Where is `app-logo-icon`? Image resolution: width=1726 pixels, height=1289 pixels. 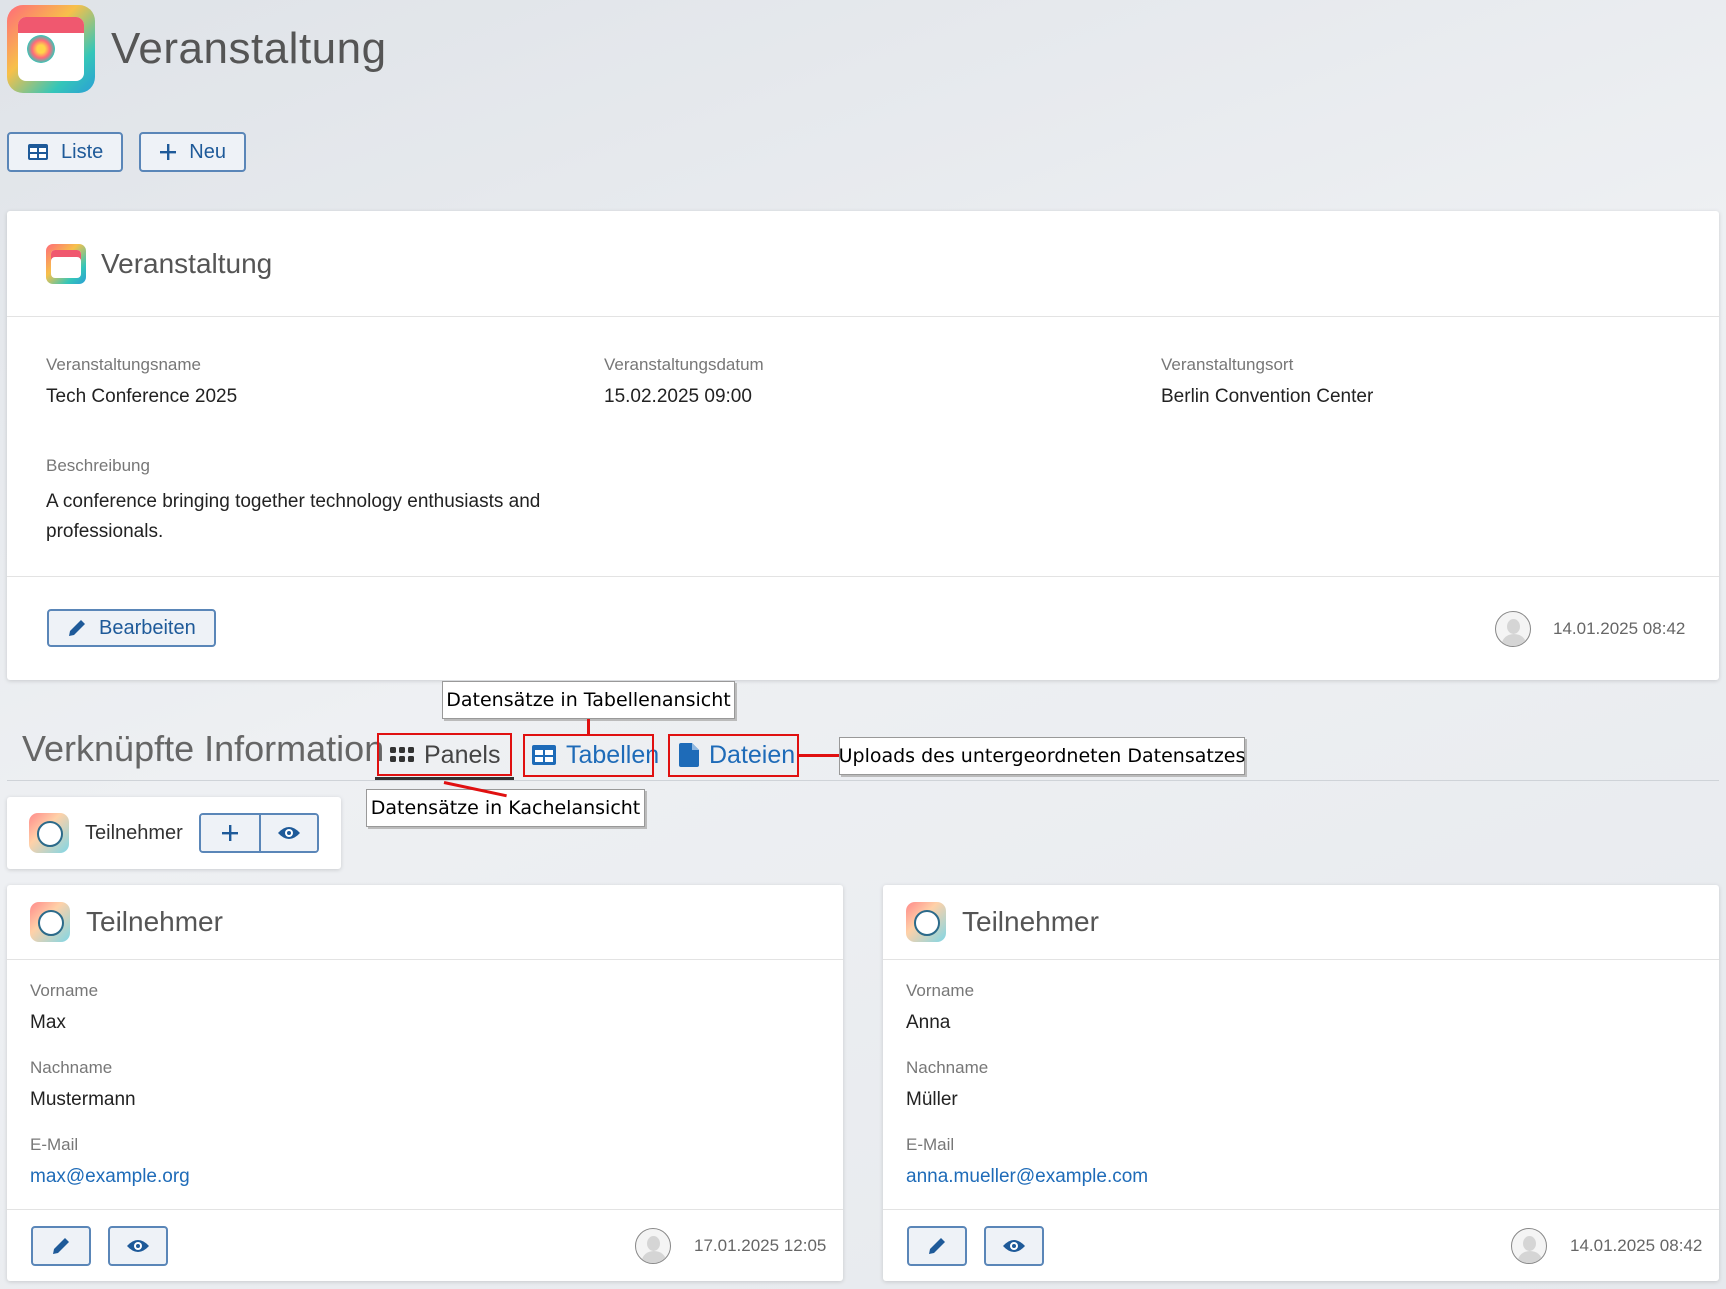 app-logo-icon is located at coordinates (51, 49).